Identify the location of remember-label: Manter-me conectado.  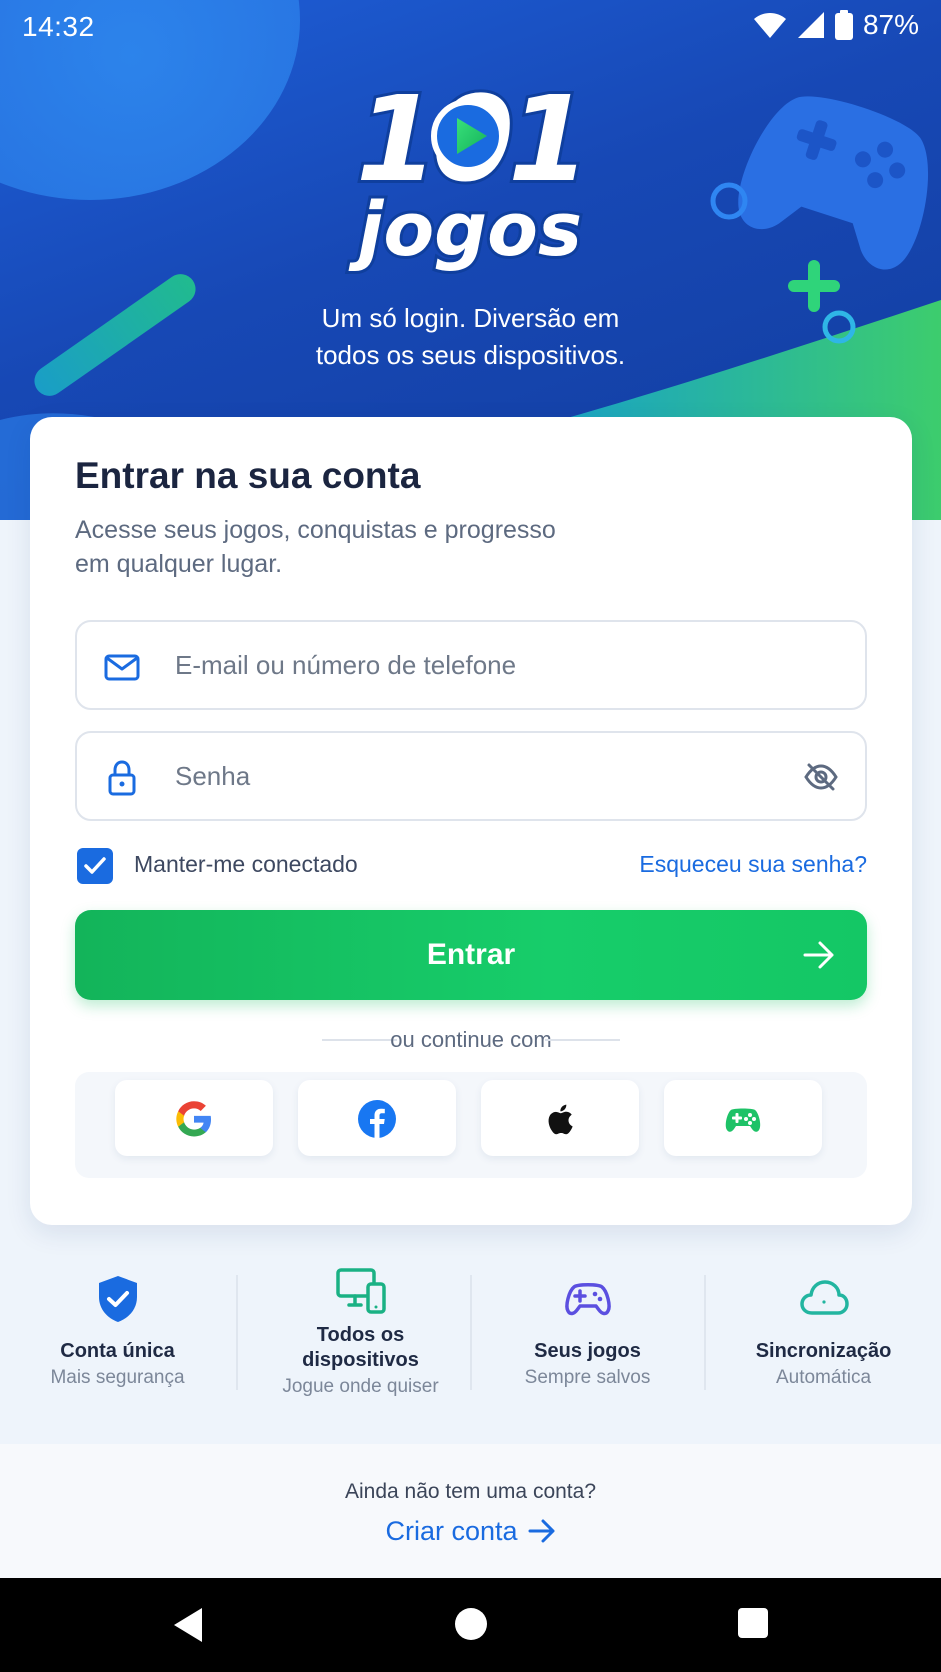
(246, 864).